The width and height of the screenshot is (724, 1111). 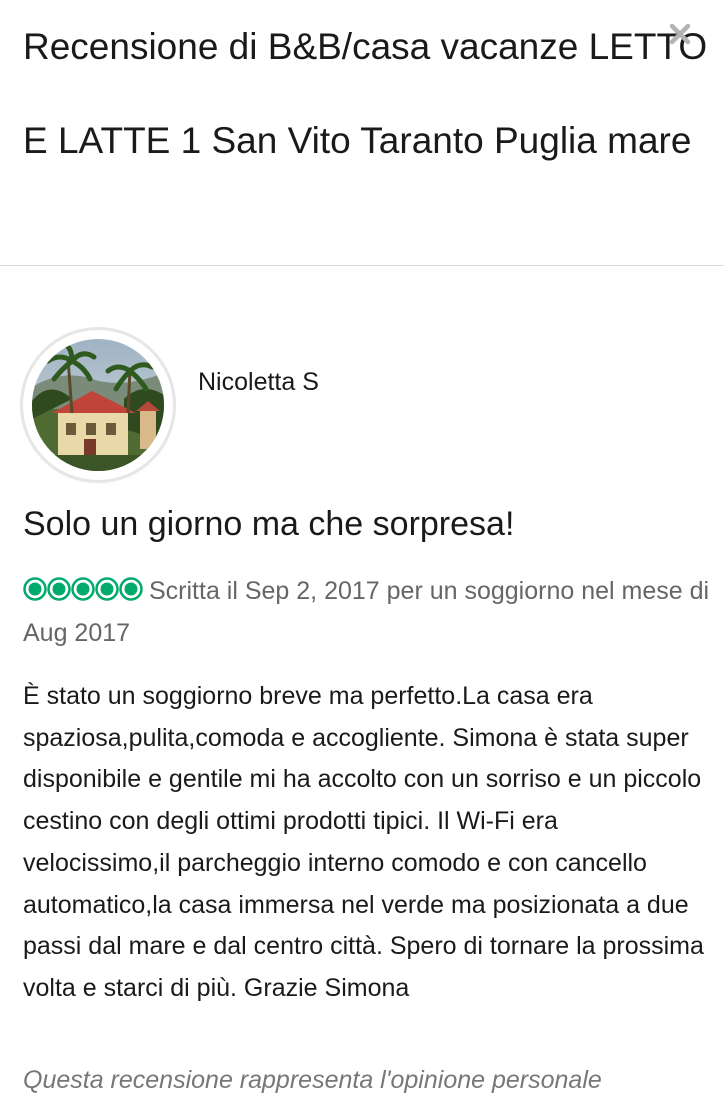 What do you see at coordinates (269, 524) in the screenshot?
I see `review-title: Solo un giorno ma che sorpresa!` at bounding box center [269, 524].